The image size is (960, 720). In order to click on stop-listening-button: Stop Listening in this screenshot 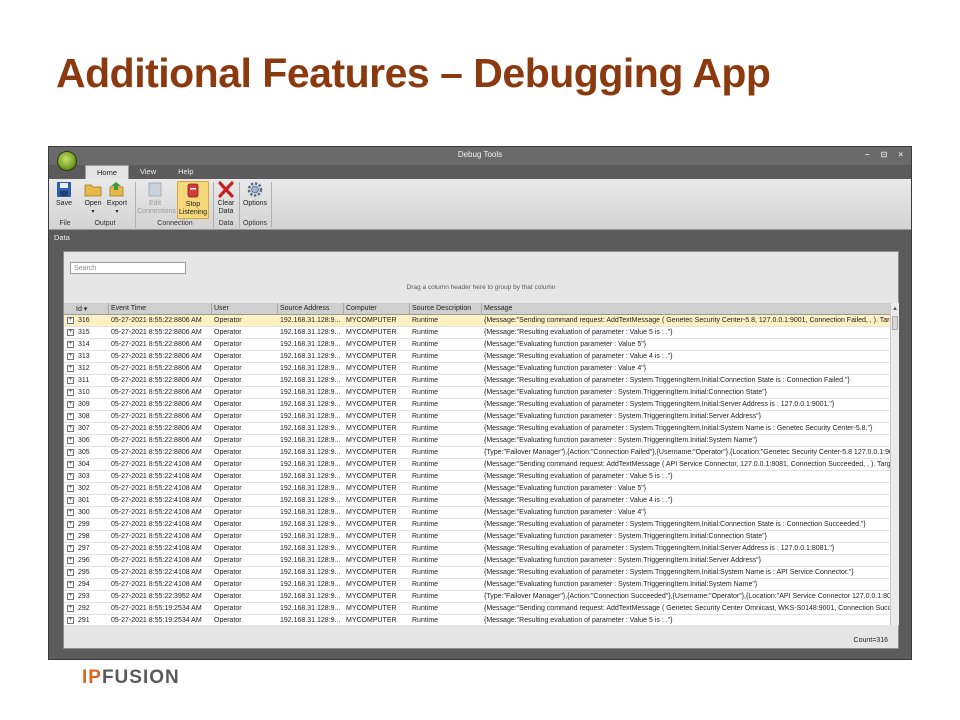, I will do `click(193, 200)`.